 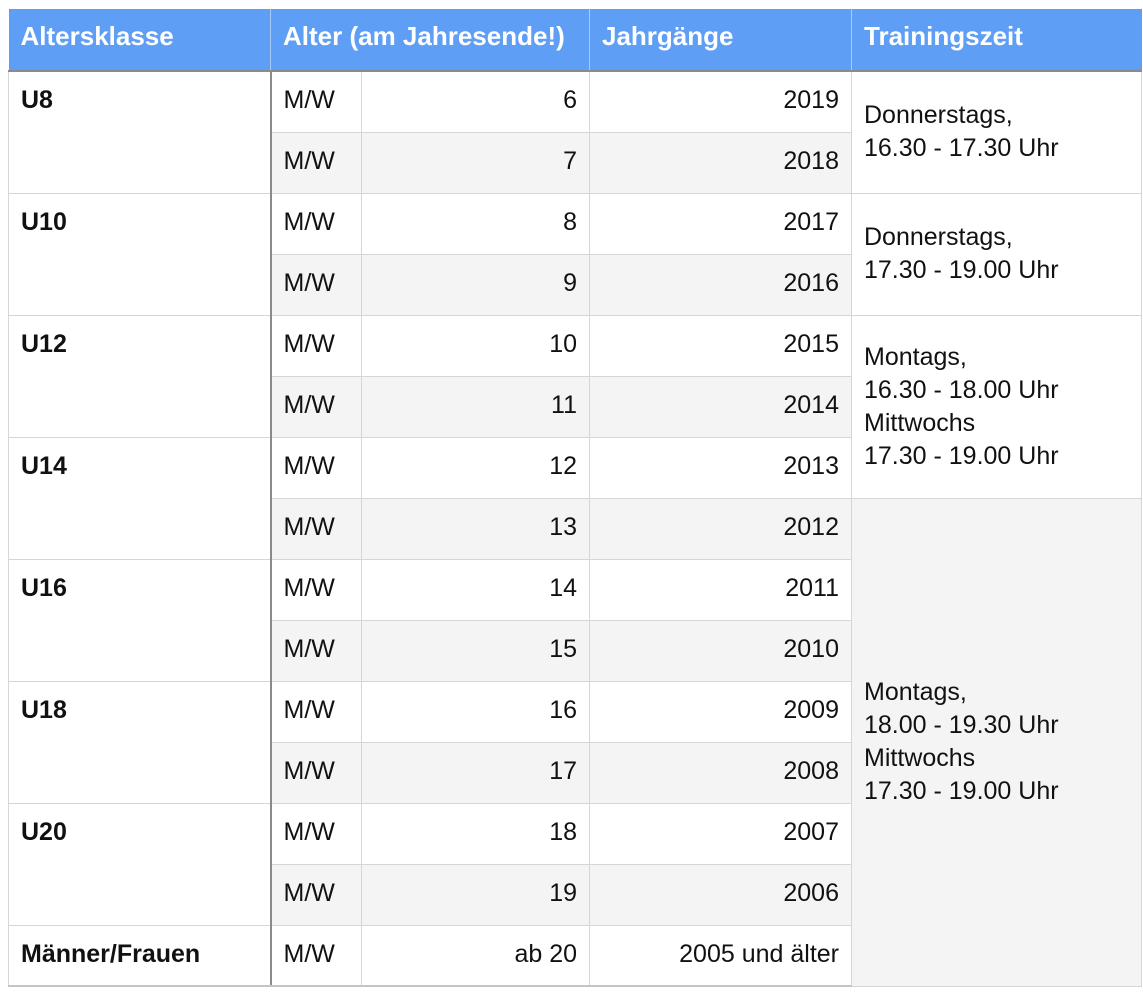 I want to click on year-cell: 2014, so click(x=720, y=406).